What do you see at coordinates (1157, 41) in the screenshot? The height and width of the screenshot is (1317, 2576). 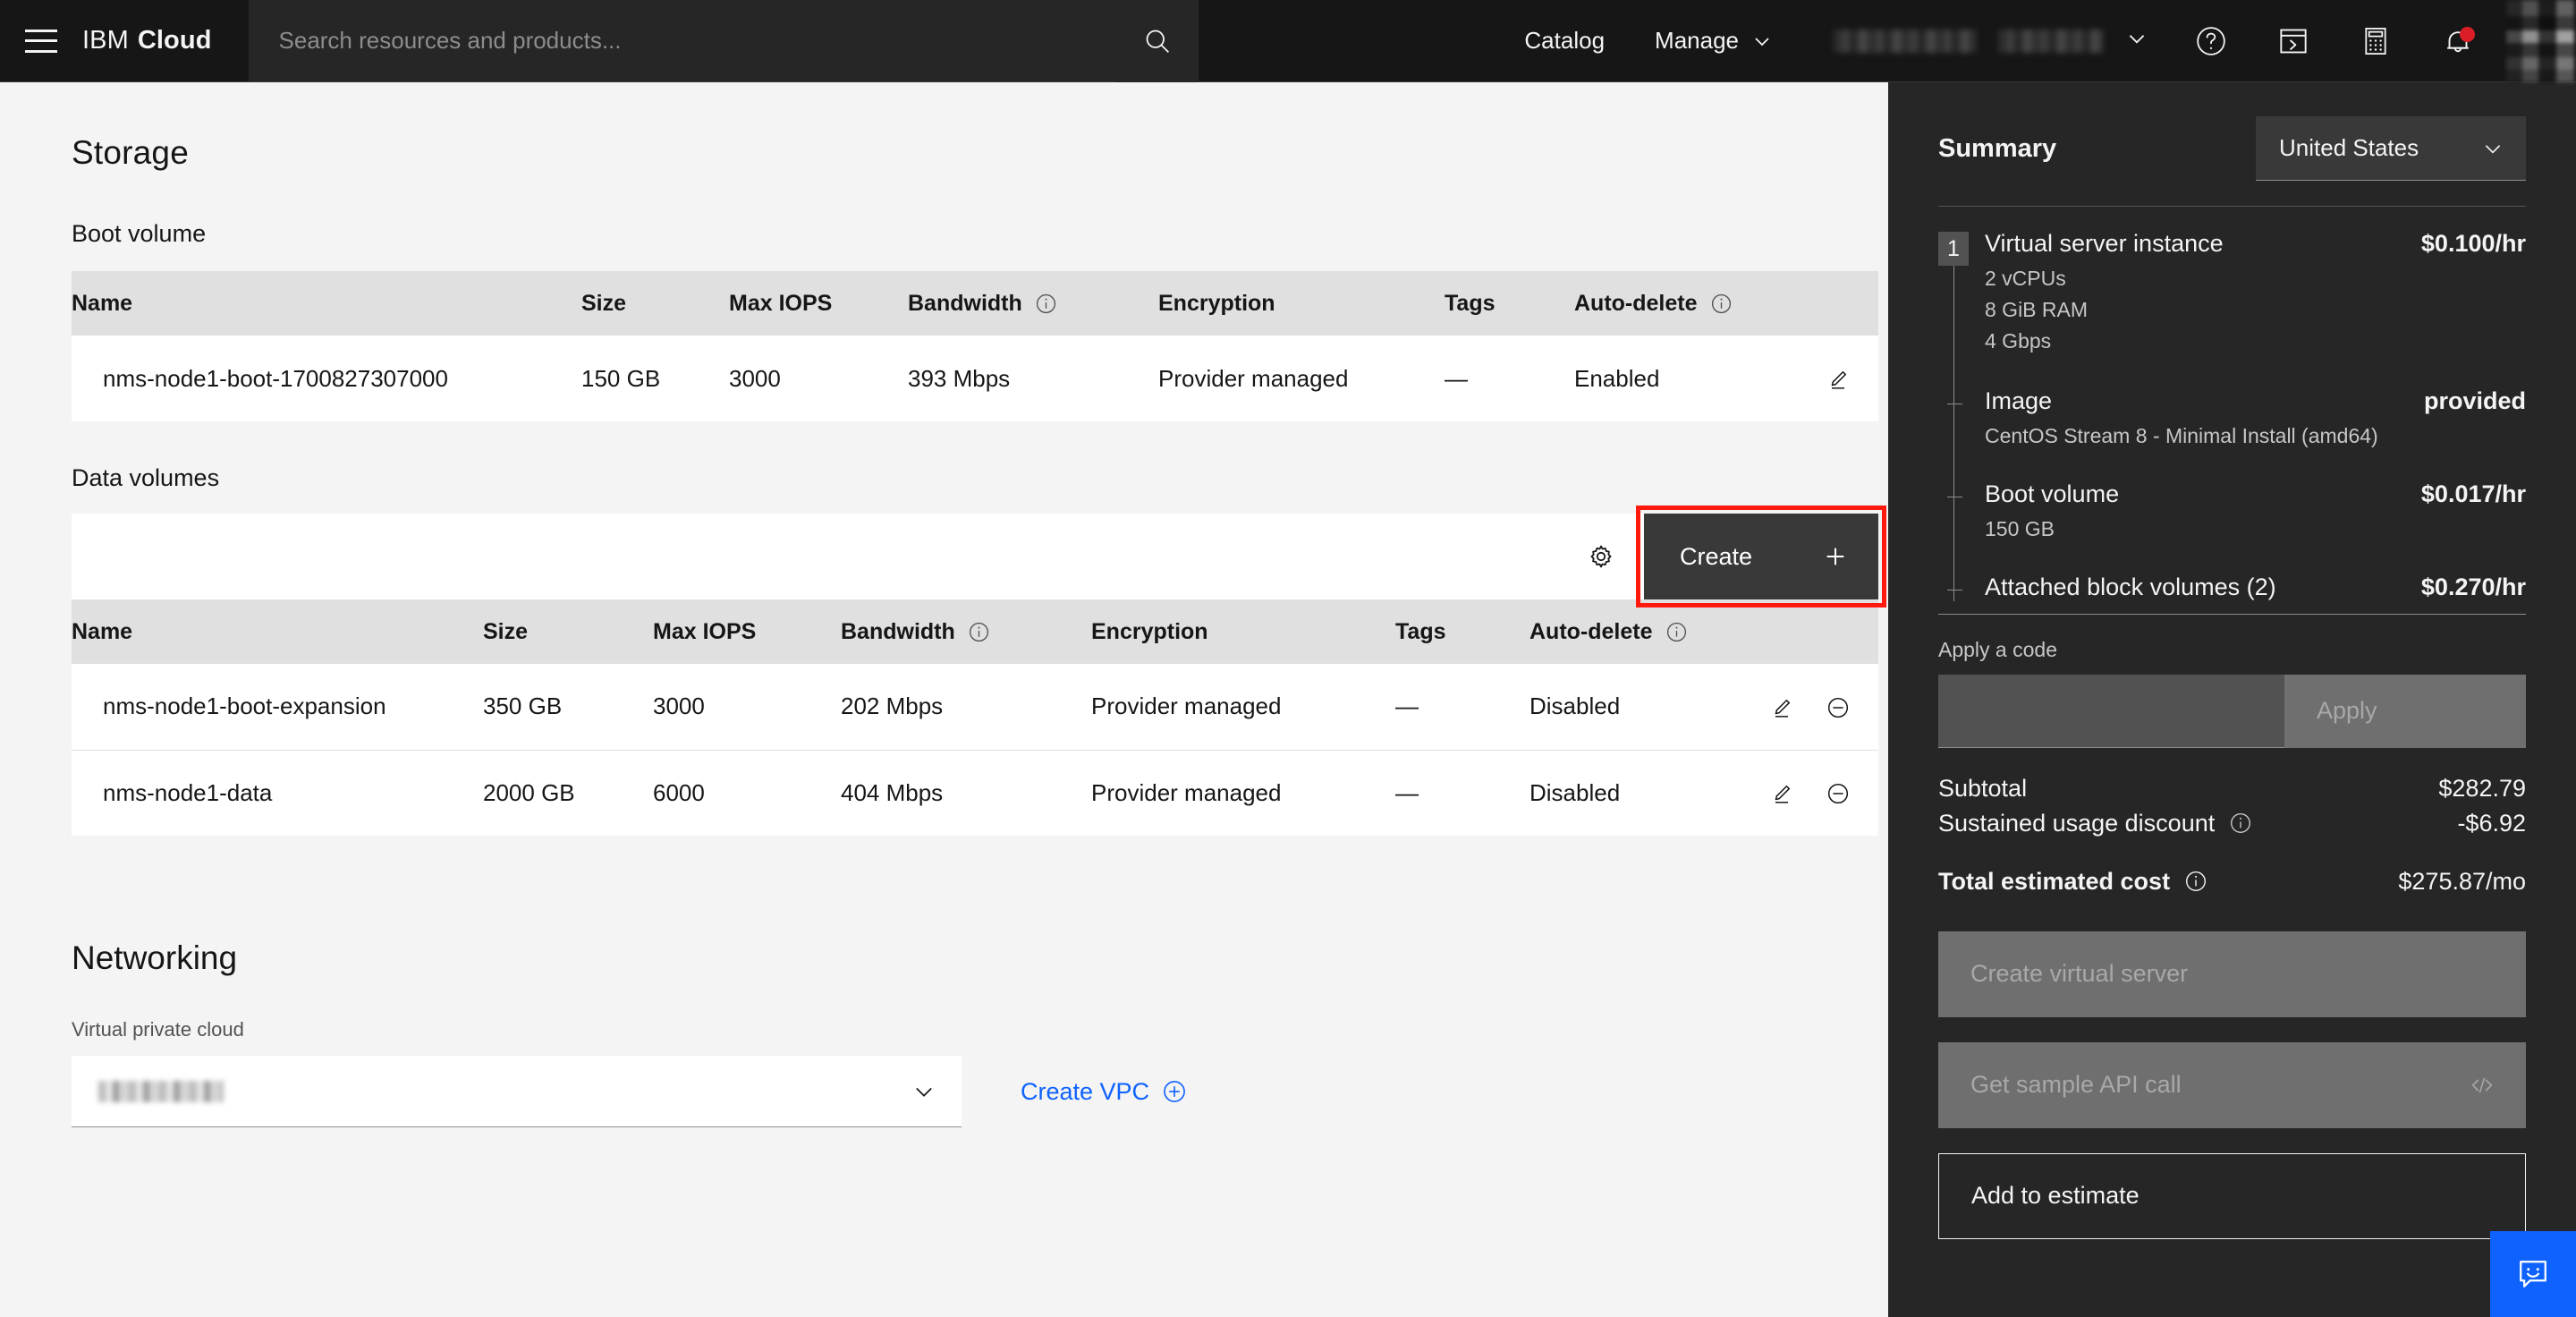 I see `search-submit-button` at bounding box center [1157, 41].